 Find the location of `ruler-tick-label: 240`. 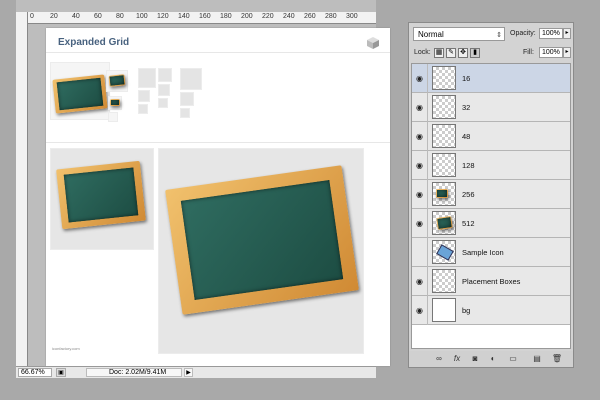

ruler-tick-label: 240 is located at coordinates (289, 16).